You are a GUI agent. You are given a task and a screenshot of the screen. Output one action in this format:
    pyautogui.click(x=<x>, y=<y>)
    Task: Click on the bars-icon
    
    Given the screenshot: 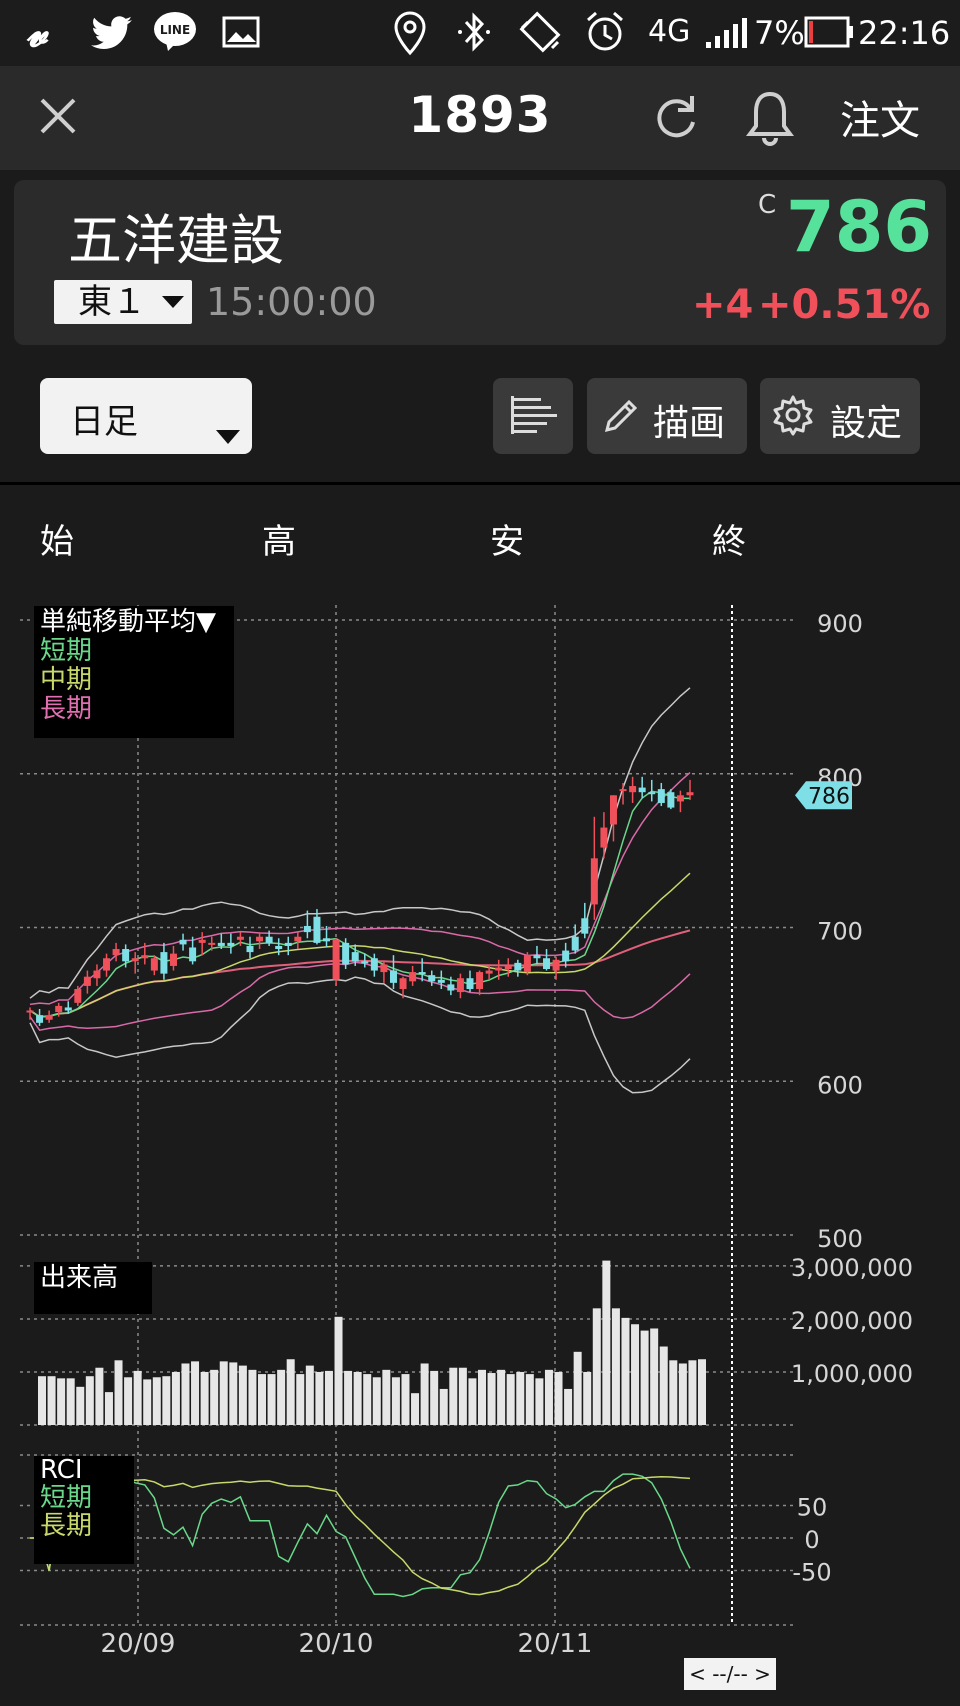 What is the action you would take?
    pyautogui.click(x=534, y=415)
    